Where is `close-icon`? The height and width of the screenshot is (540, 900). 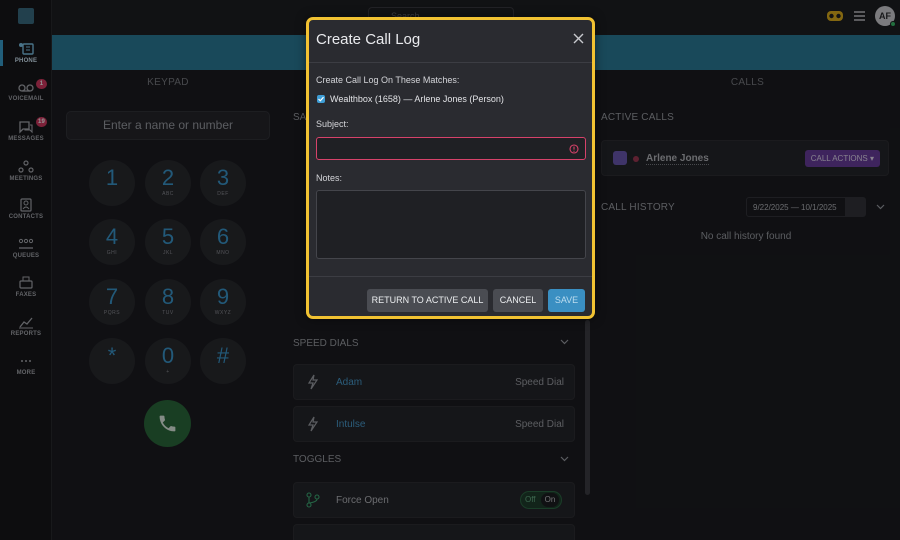 close-icon is located at coordinates (578, 38).